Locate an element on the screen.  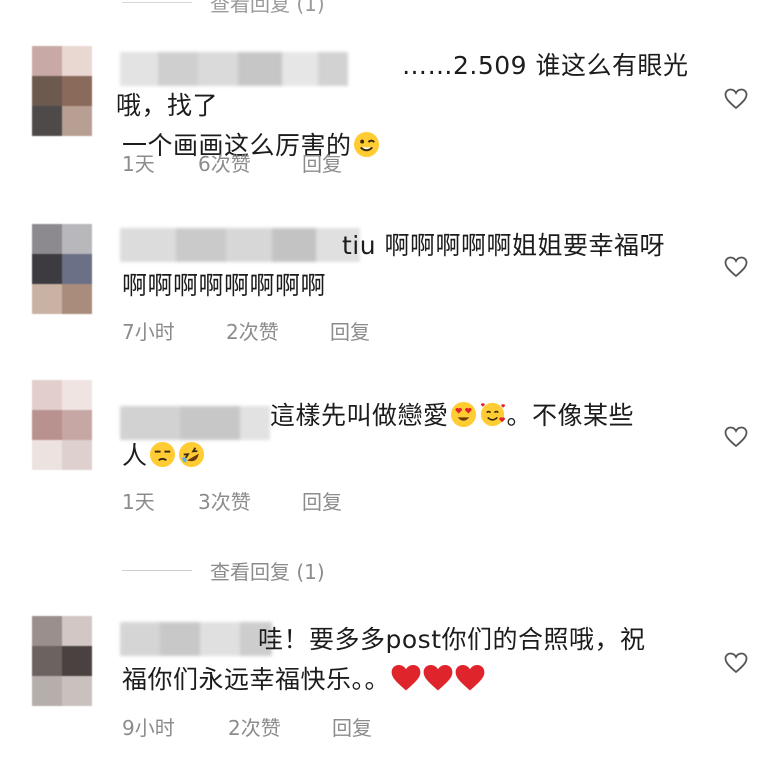
comment-text-line2: 啊啊啊啊啊啊啊啊 is located at coordinates (224, 285).